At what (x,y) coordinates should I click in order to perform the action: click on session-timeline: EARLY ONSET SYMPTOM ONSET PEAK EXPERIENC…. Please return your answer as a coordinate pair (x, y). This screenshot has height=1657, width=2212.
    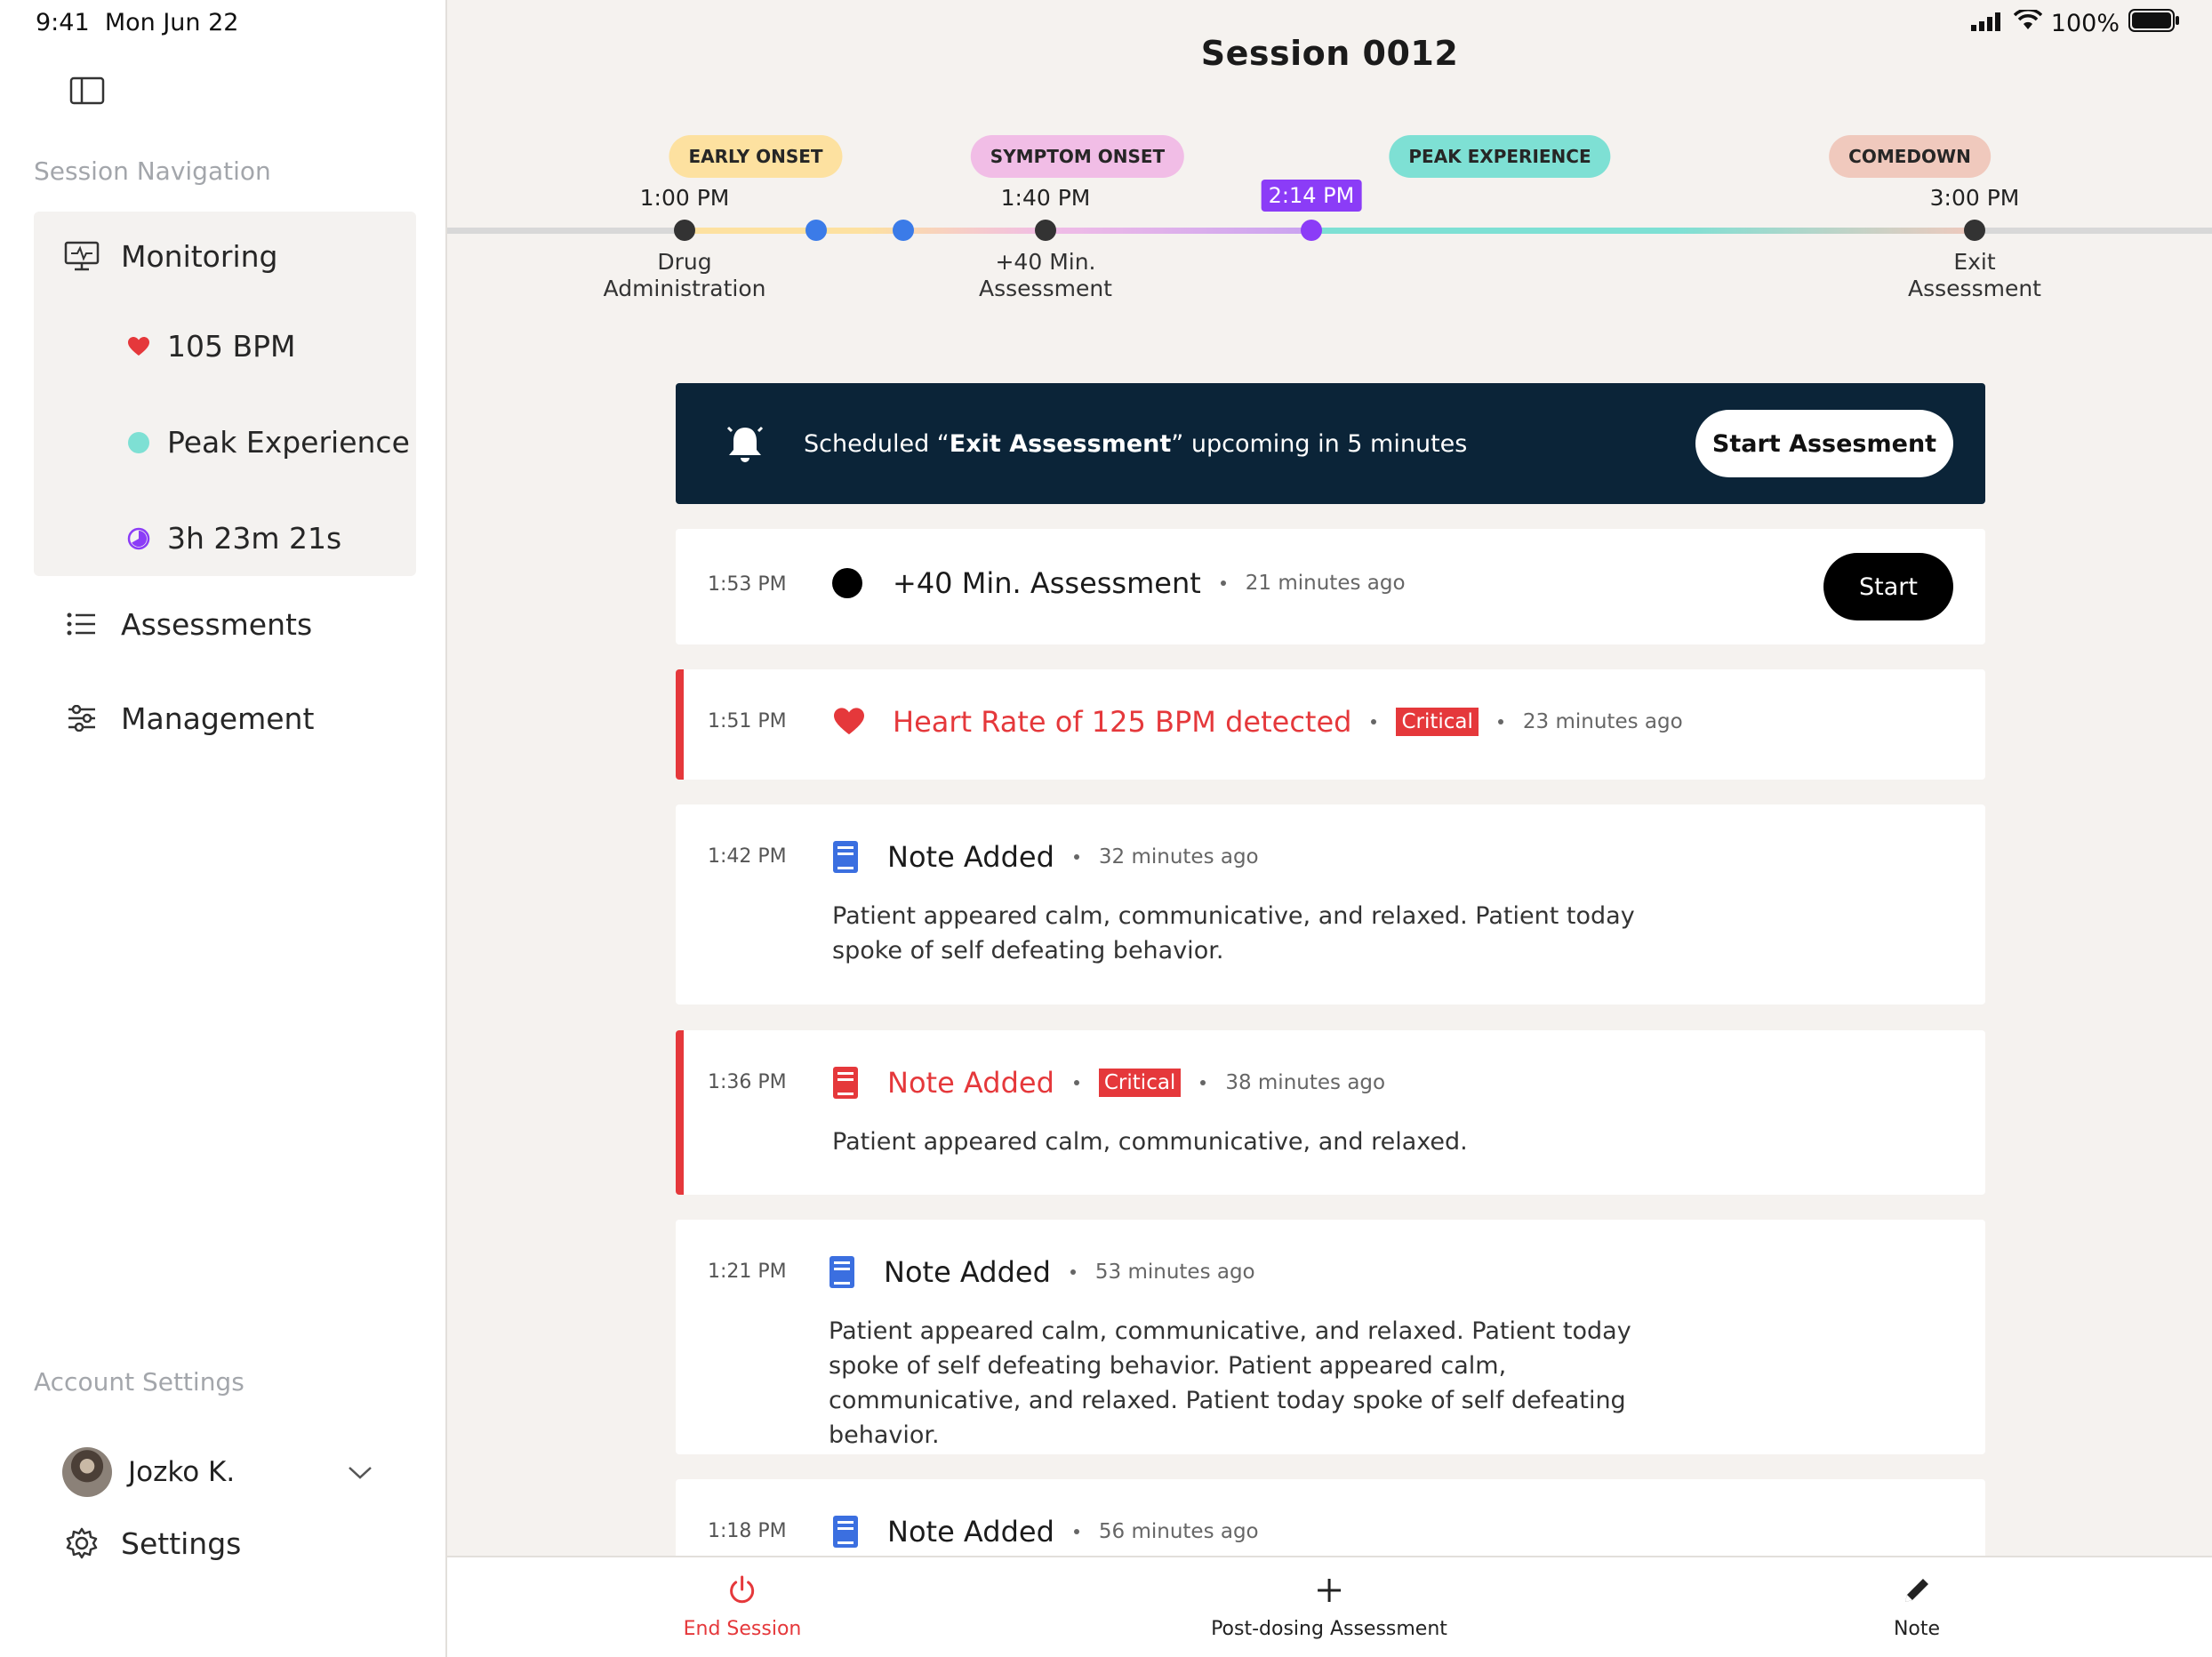
    Looking at the image, I should click on (1329, 222).